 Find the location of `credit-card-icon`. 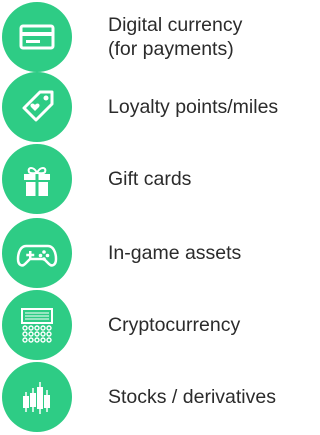

credit-card-icon is located at coordinates (37, 37).